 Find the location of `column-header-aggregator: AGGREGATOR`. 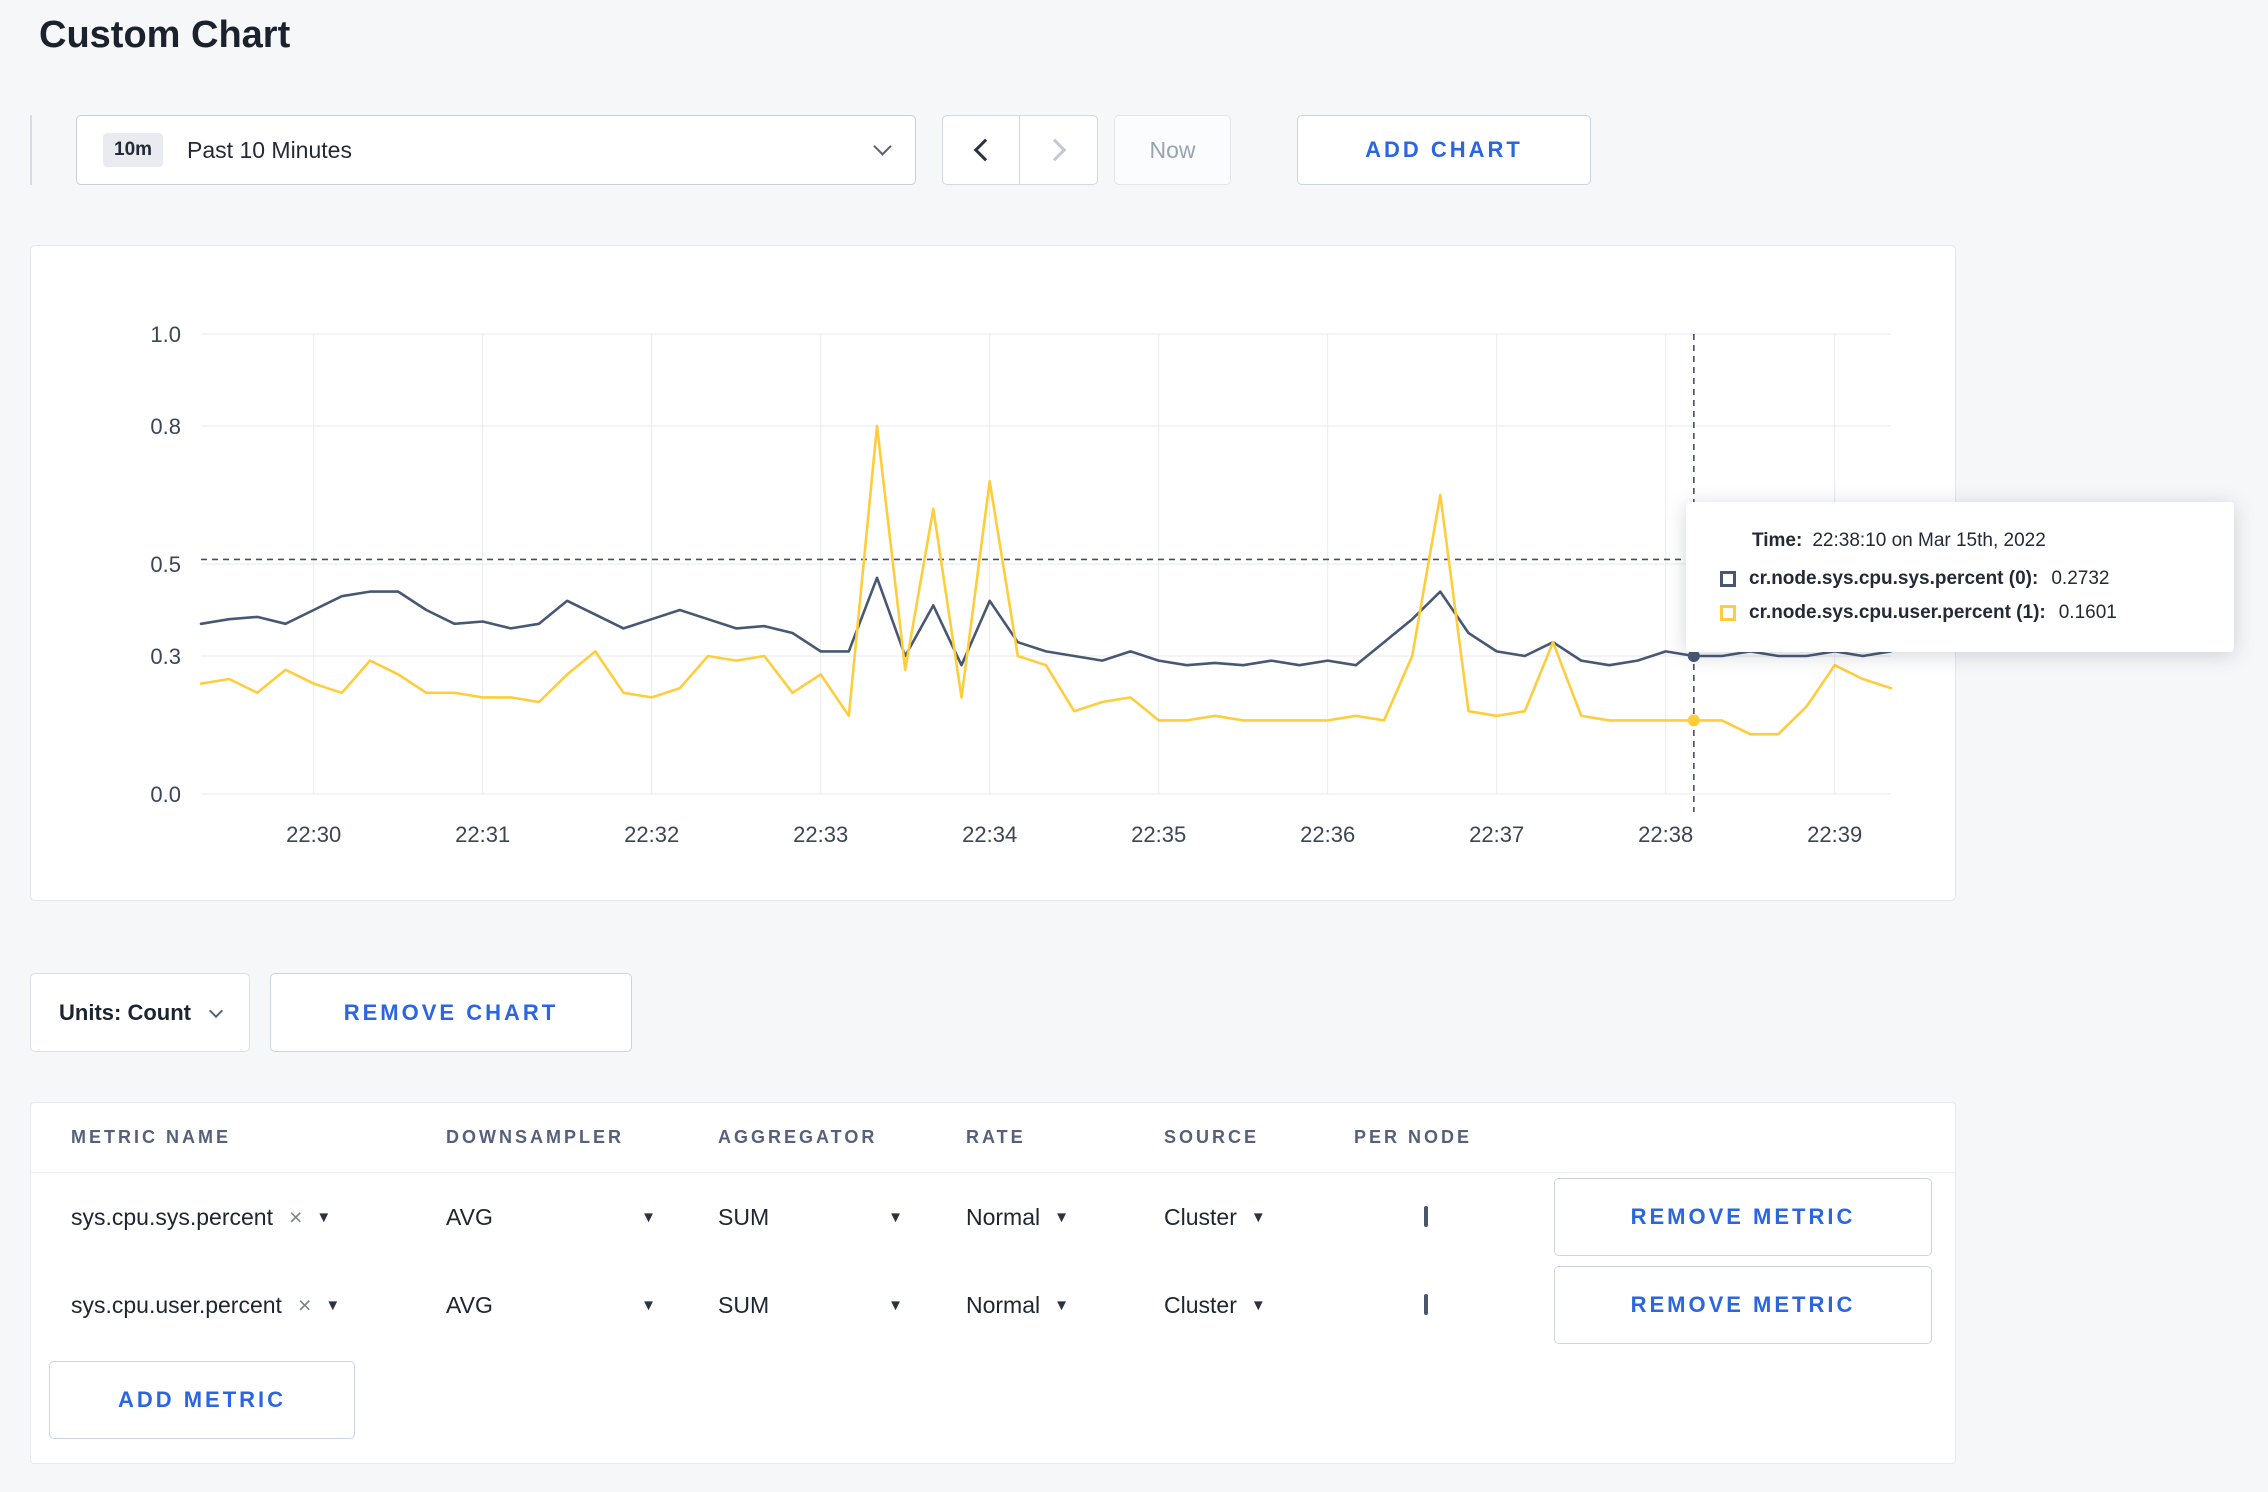

column-header-aggregator: AGGREGATOR is located at coordinates (798, 1137).